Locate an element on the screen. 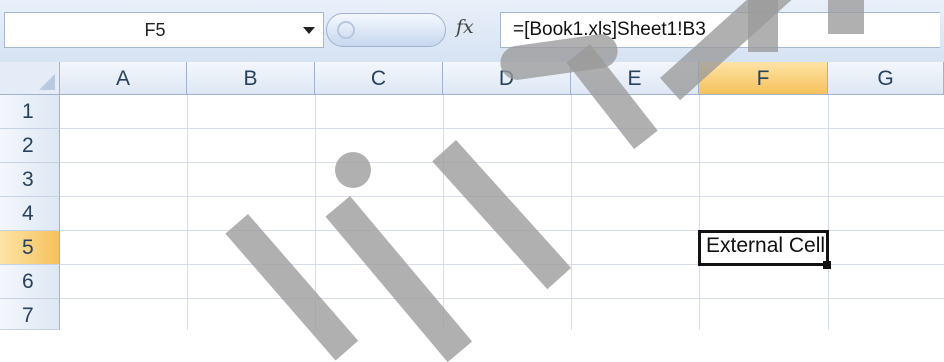 The image size is (944, 362). column-header-c: C is located at coordinates (379, 78).